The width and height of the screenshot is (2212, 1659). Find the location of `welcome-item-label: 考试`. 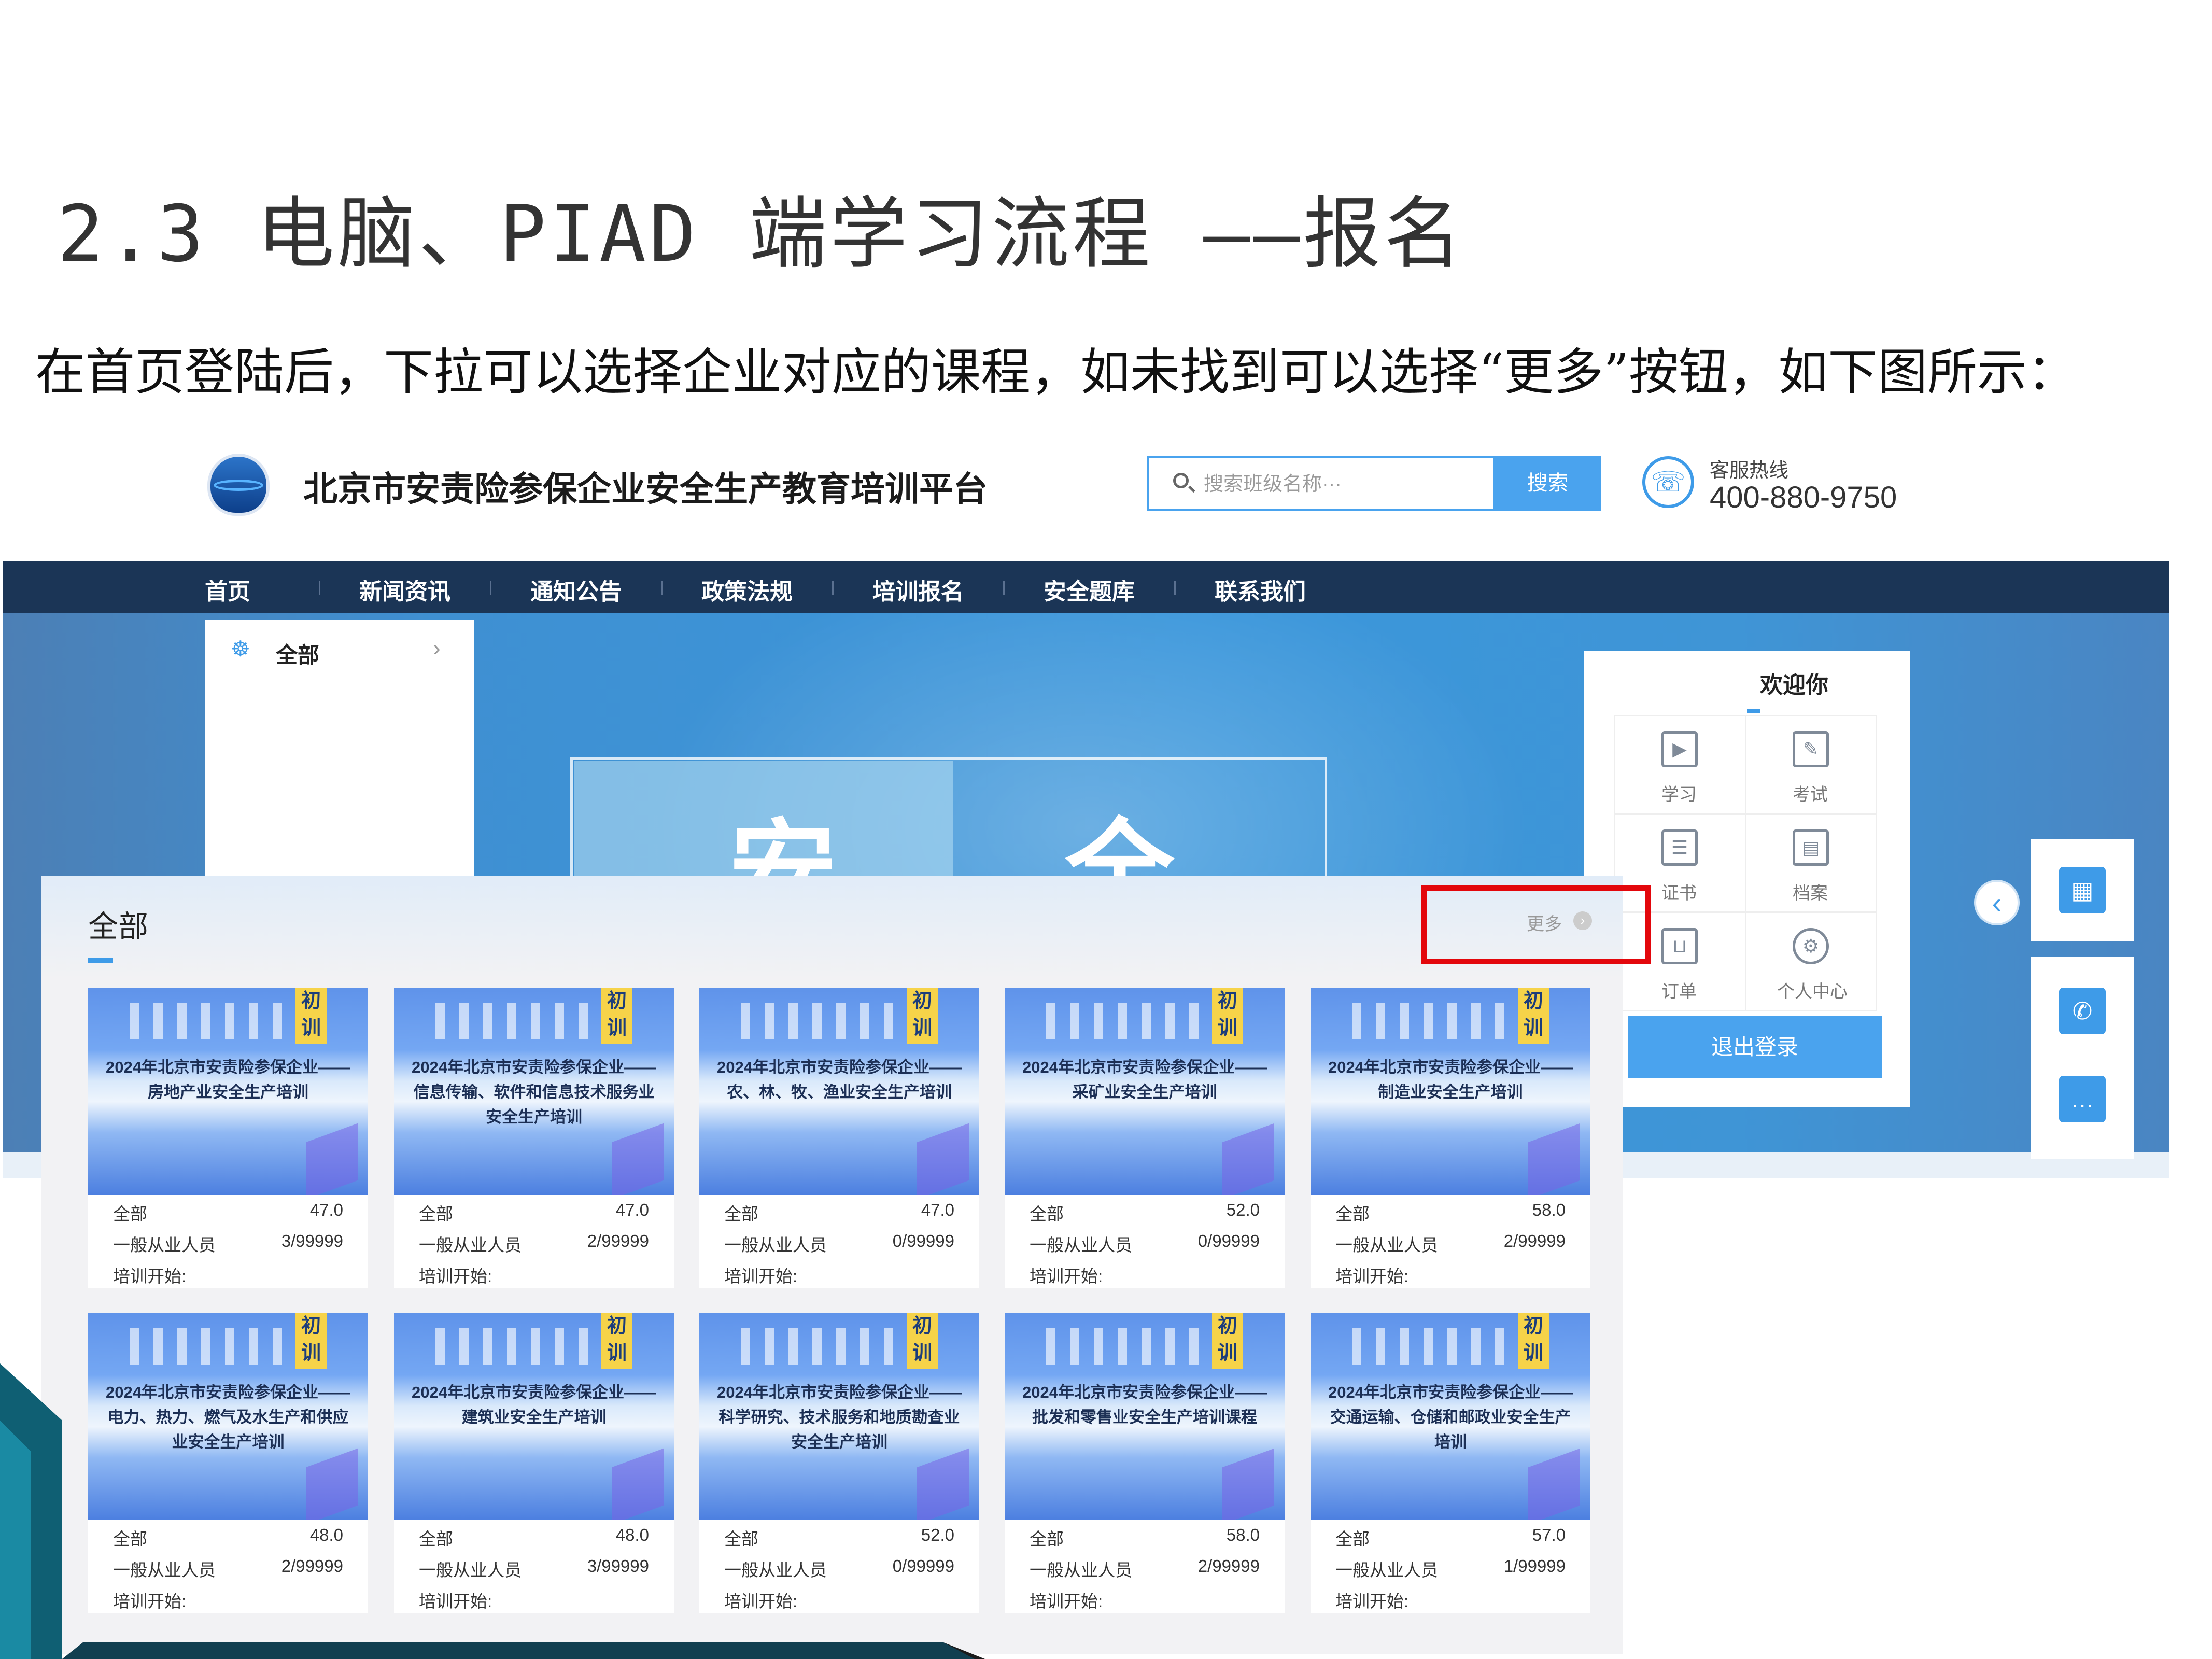

welcome-item-label: 考试 is located at coordinates (1810, 795).